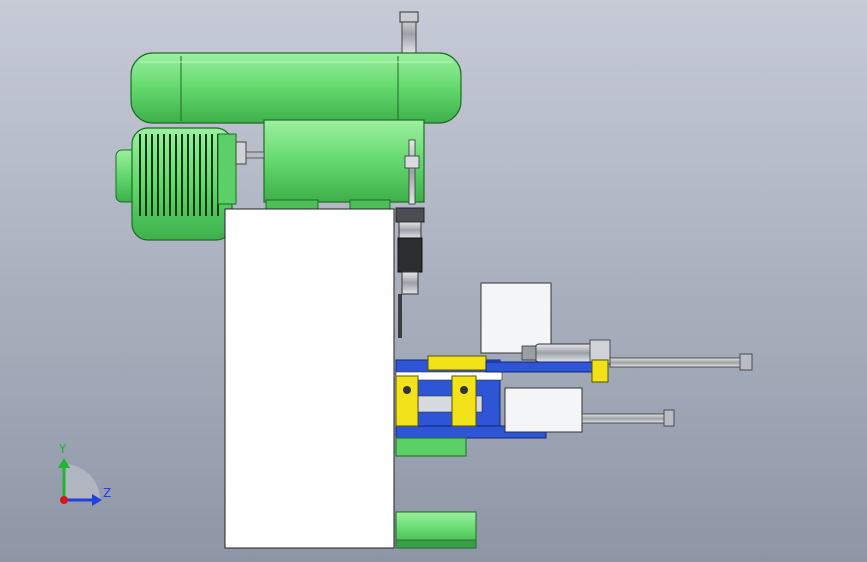  What do you see at coordinates (543, 410) in the screenshot?
I see `guard-block-lower` at bounding box center [543, 410].